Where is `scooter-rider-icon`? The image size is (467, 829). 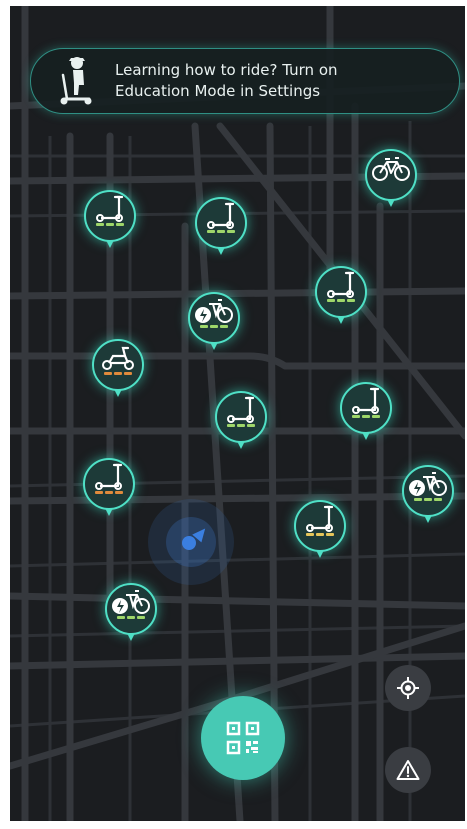
scooter-rider-icon is located at coordinates (76, 81).